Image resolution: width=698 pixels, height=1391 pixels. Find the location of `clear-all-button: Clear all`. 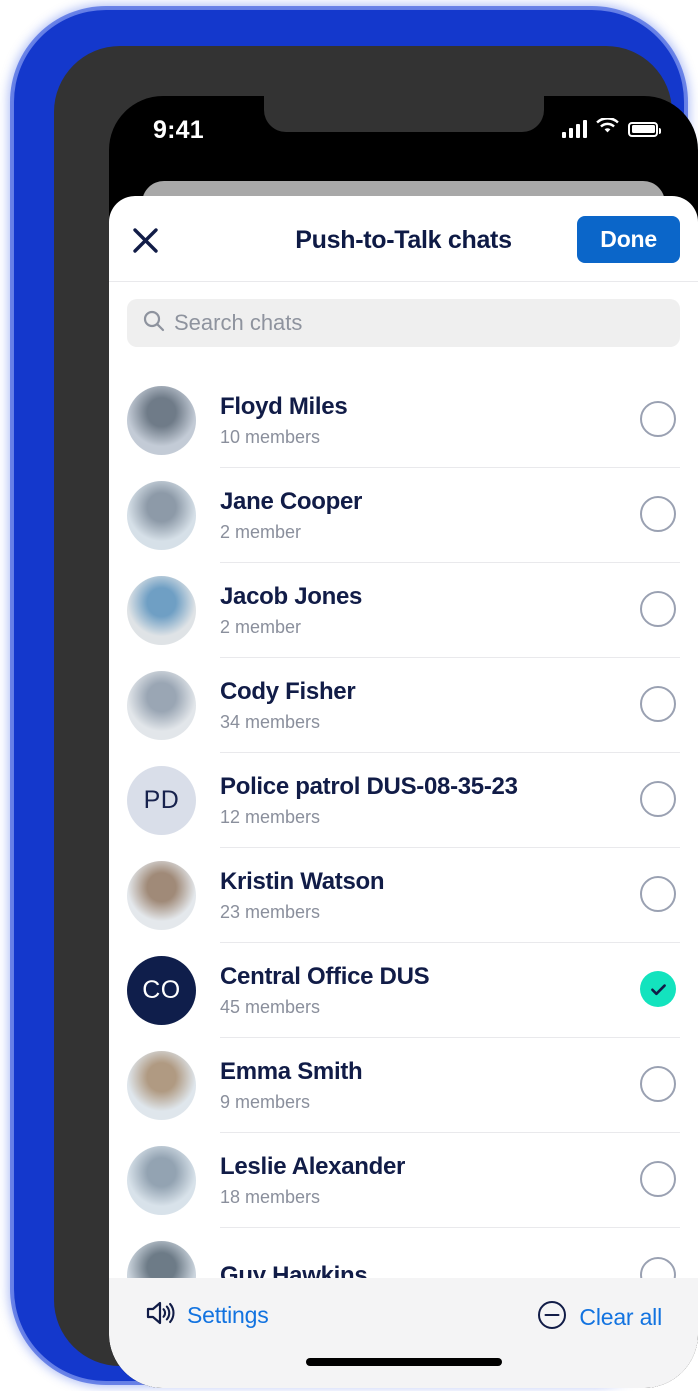

clear-all-button: Clear all is located at coordinates (599, 1317).